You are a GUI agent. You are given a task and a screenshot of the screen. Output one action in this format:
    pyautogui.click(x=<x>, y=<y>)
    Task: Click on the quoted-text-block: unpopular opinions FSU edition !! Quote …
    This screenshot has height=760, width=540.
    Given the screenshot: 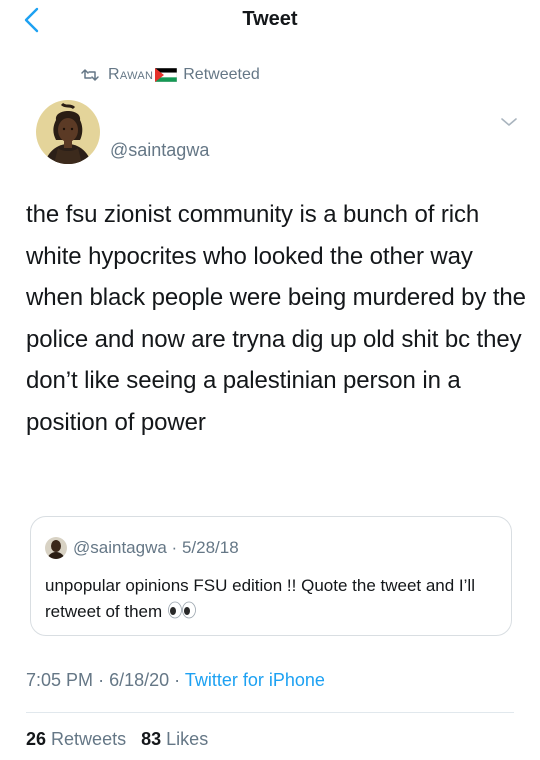 What is the action you would take?
    pyautogui.click(x=265, y=599)
    